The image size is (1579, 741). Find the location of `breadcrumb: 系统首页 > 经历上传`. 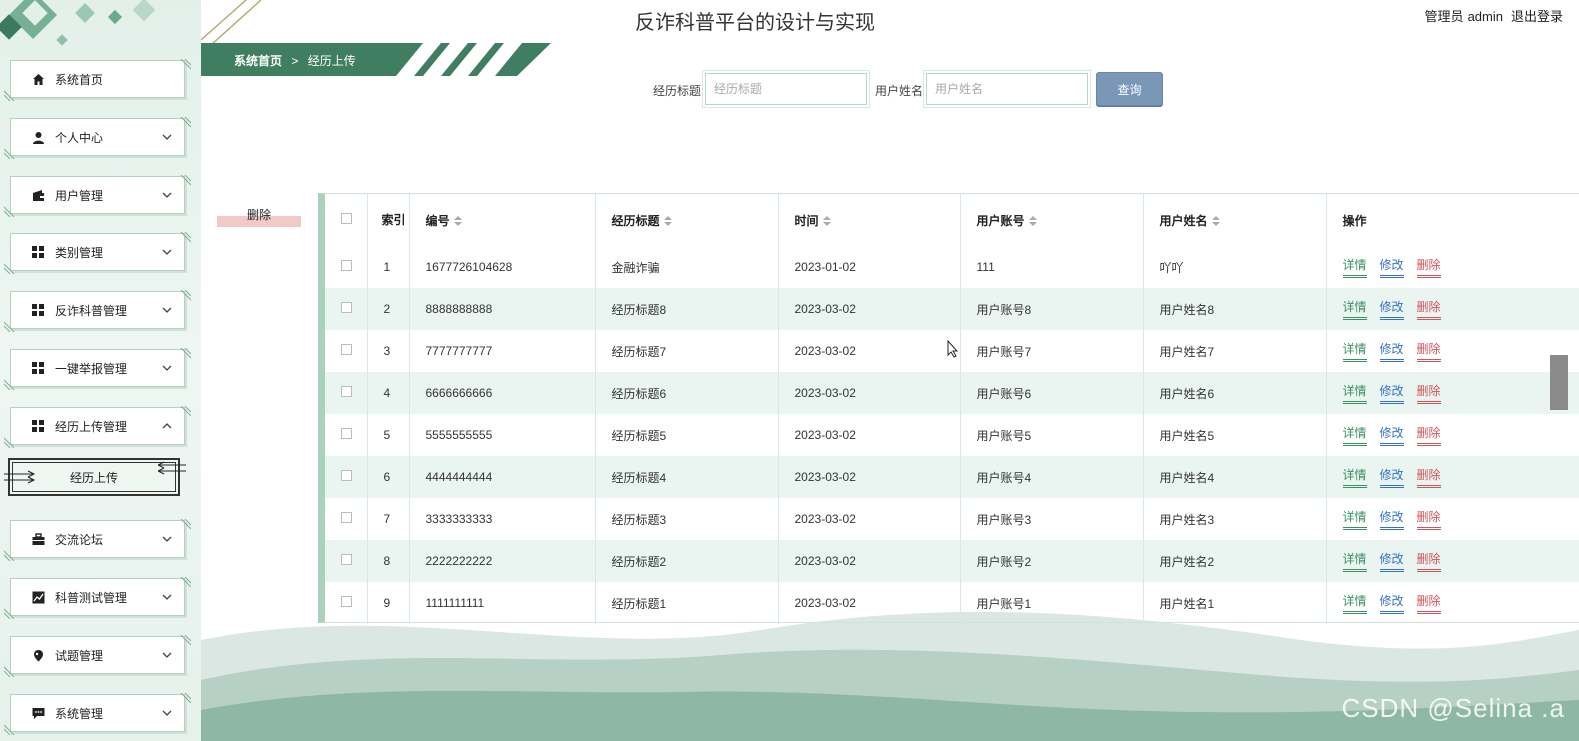

breadcrumb: 系统首页 > 经历上传 is located at coordinates (376, 59).